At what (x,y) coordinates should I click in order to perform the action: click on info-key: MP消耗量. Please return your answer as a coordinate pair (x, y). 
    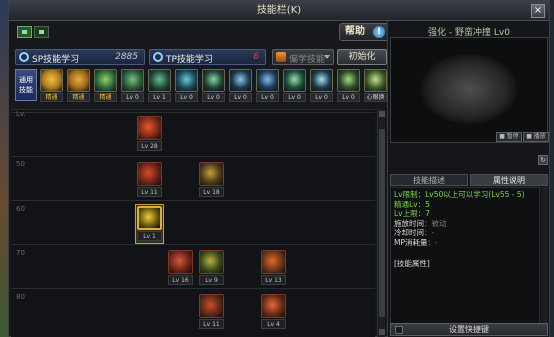
    Looking at the image, I should click on (411, 242).